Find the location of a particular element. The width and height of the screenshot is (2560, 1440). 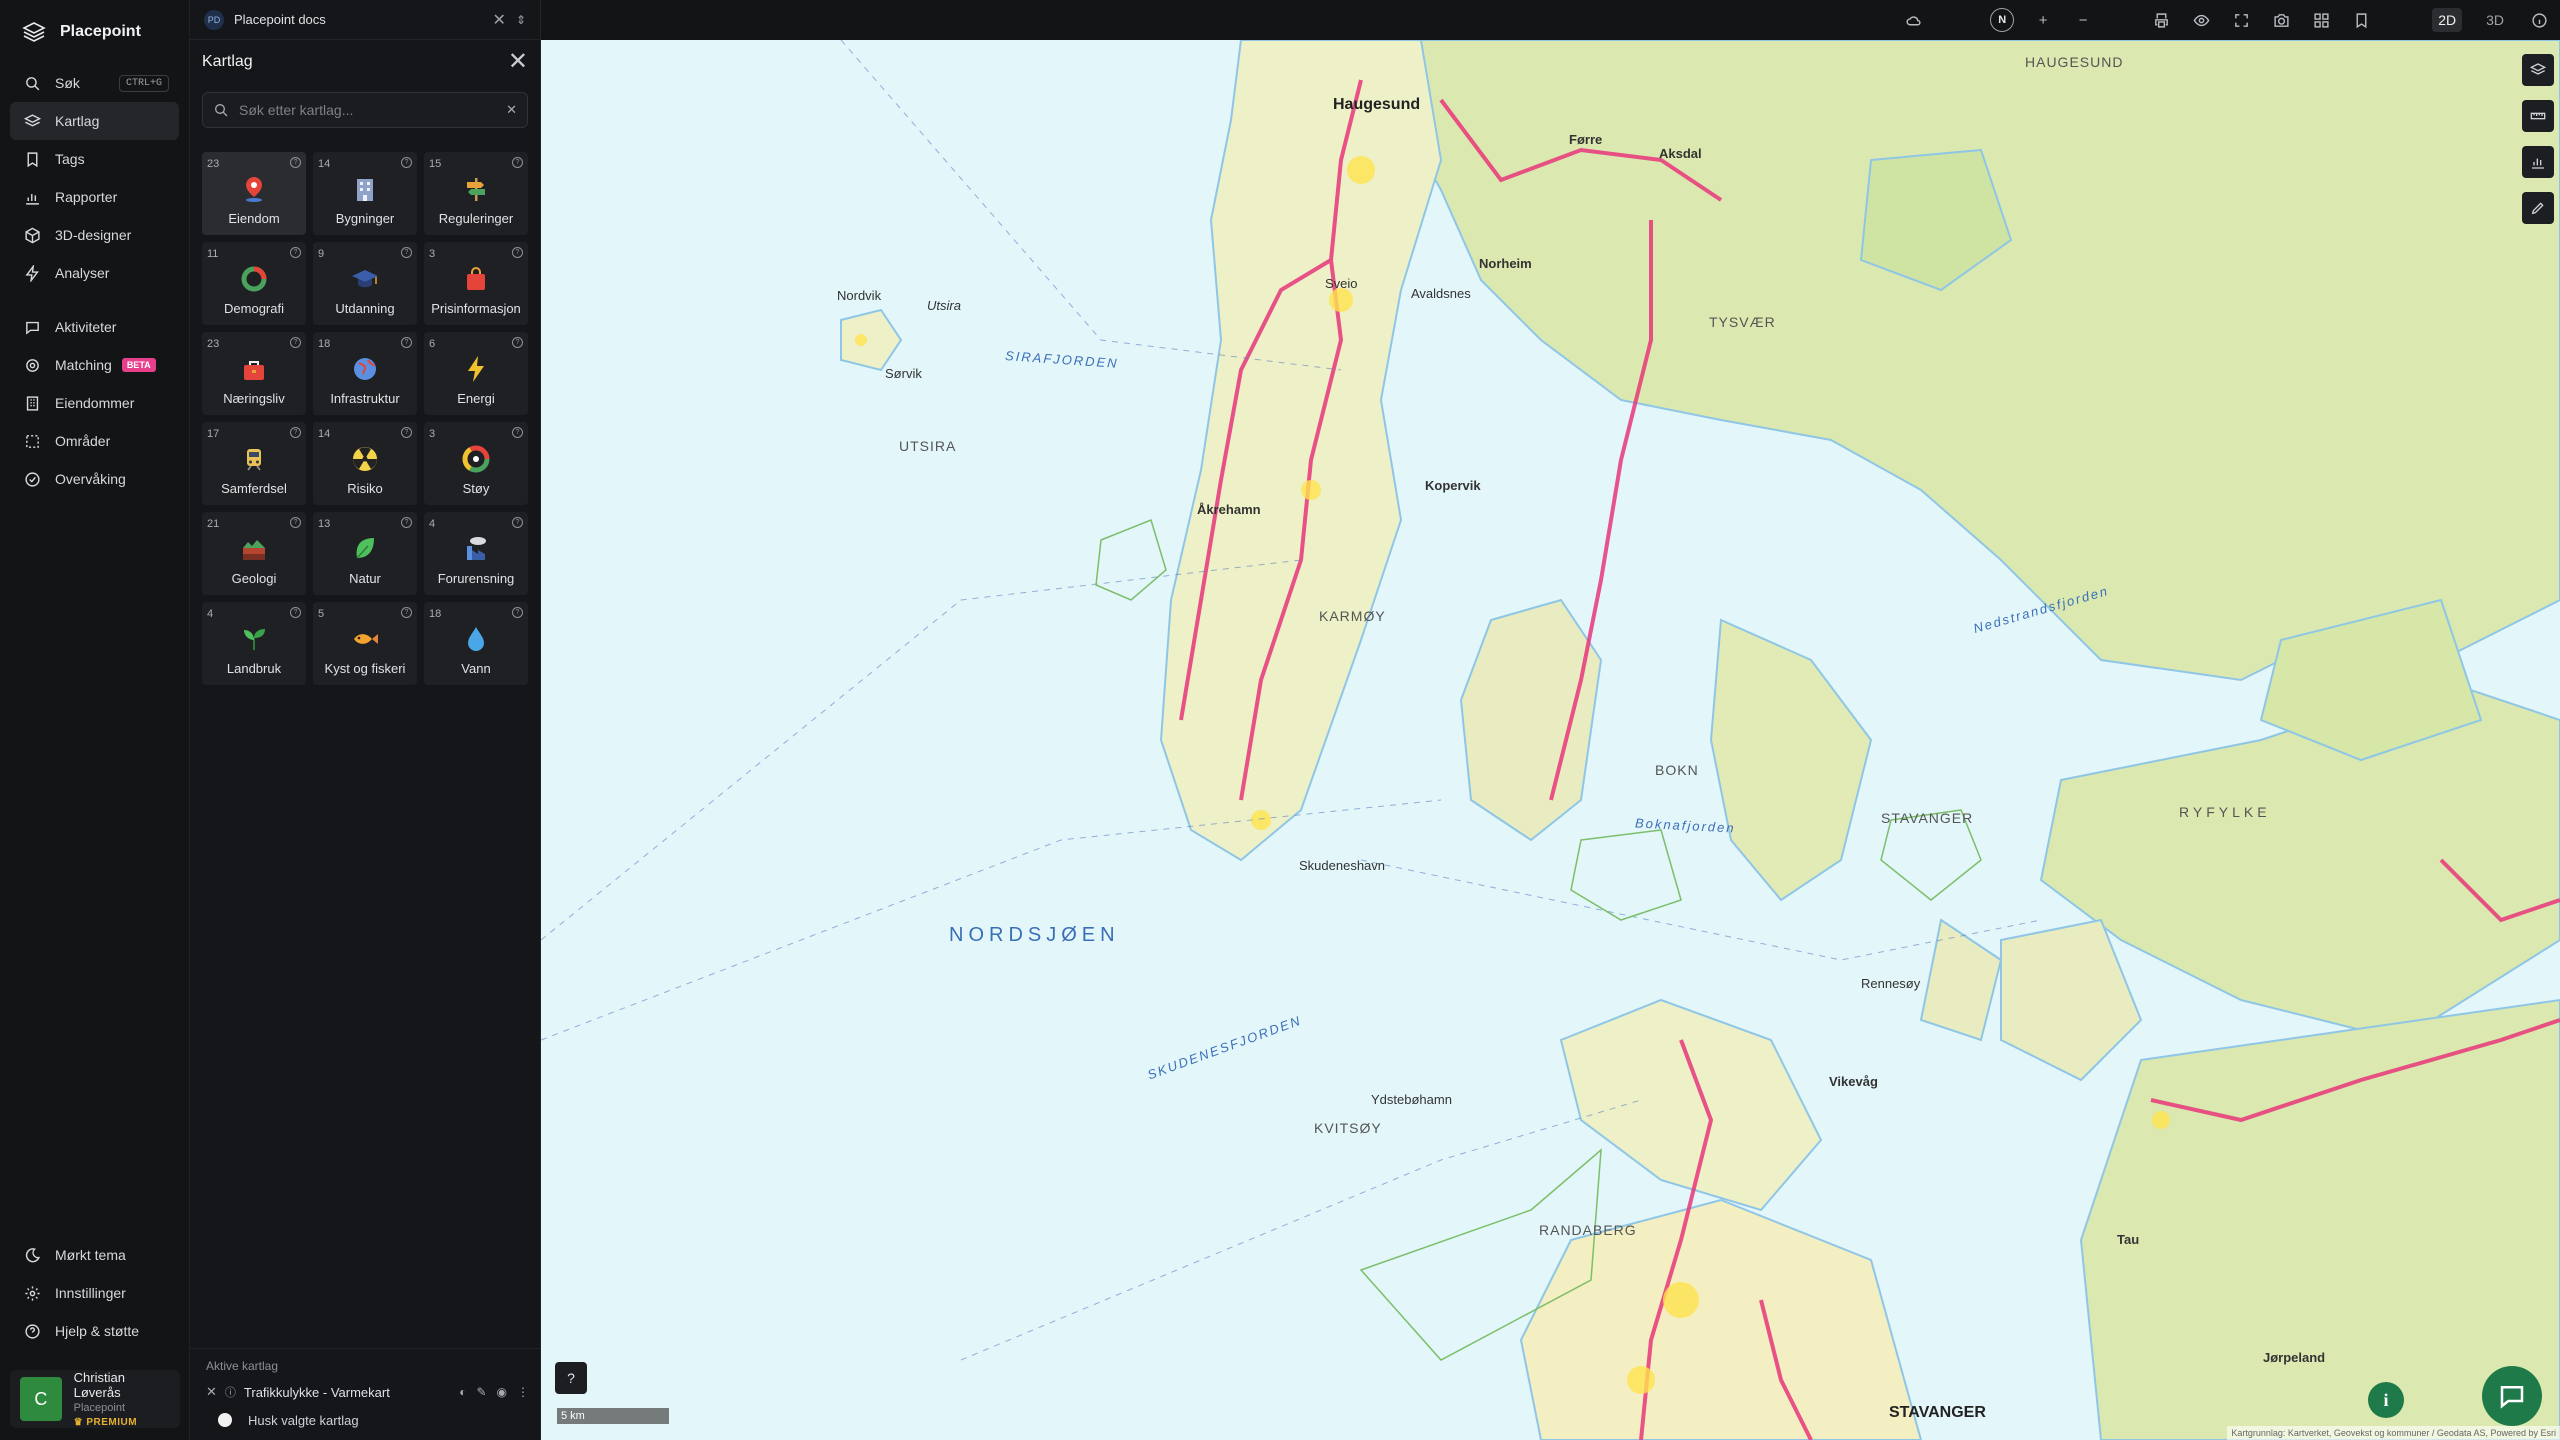

more-vertical-icon: ⋮ is located at coordinates (523, 1392).